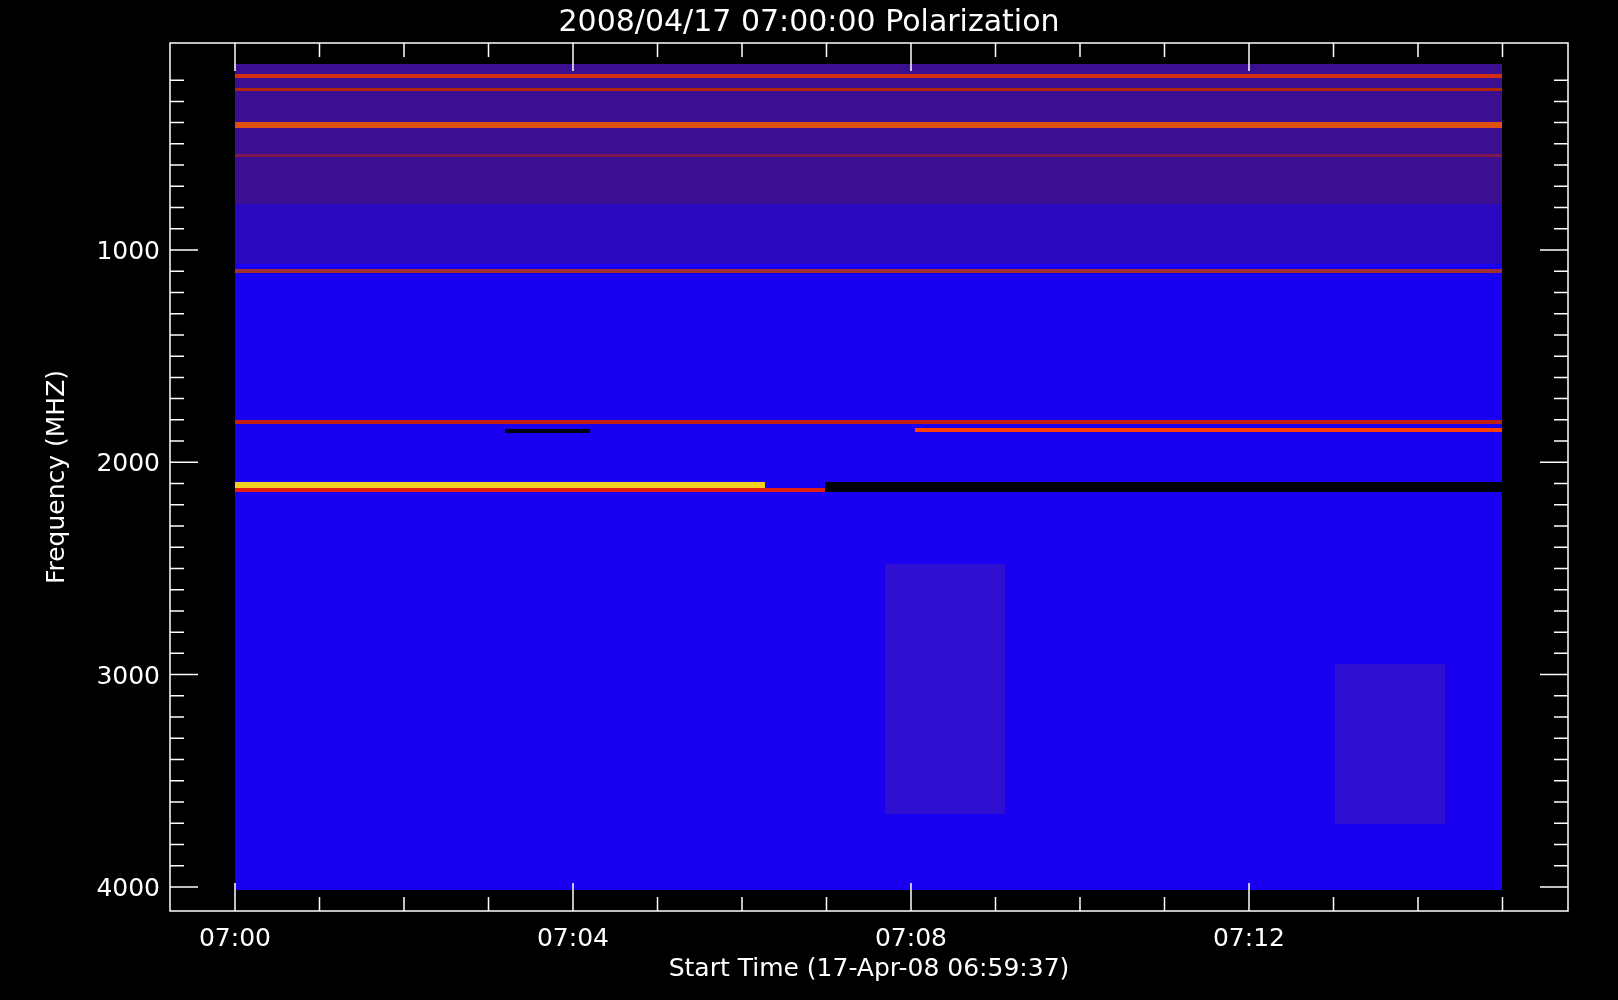  What do you see at coordinates (869, 967) in the screenshot?
I see `x-axis-label: Start Time (17-Apr-08 06:59:37)` at bounding box center [869, 967].